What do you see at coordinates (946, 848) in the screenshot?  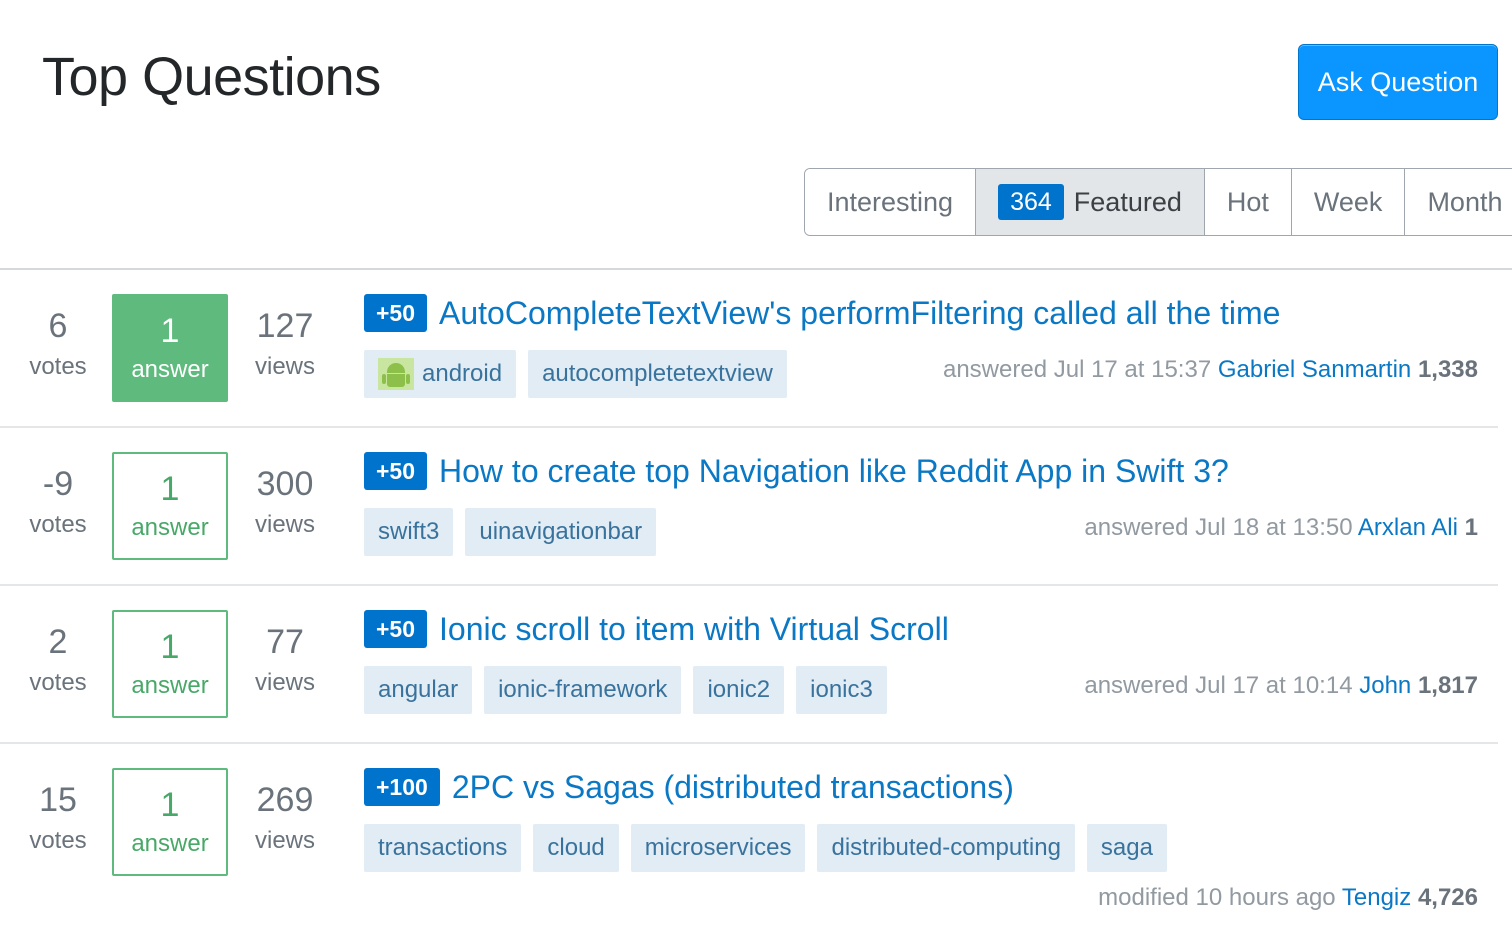 I see `tag-distributed-computing: distributed-computing` at bounding box center [946, 848].